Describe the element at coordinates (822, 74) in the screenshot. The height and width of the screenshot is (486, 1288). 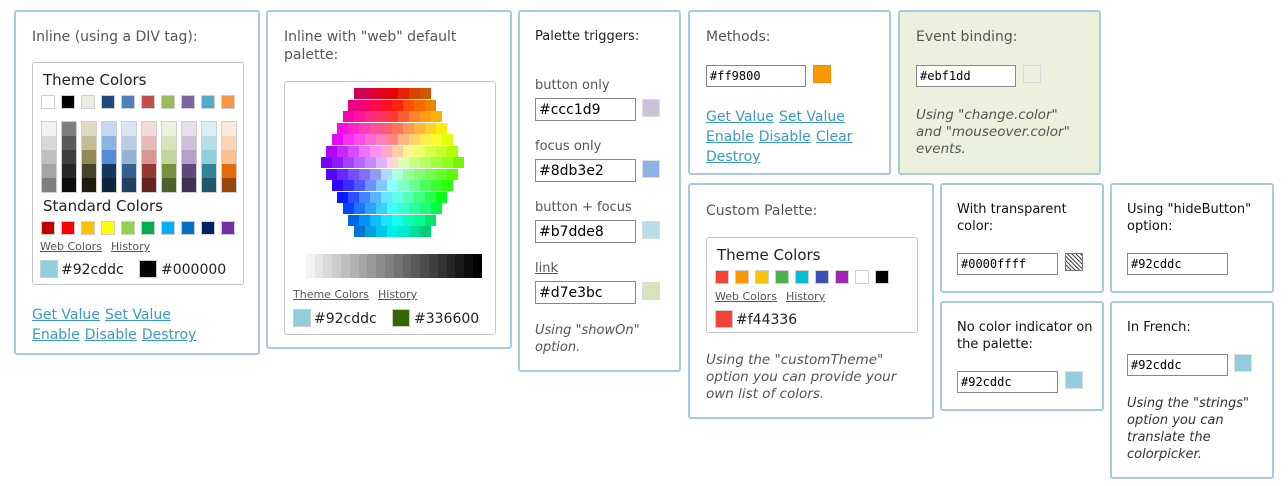
I see `methods-color-button` at that location.